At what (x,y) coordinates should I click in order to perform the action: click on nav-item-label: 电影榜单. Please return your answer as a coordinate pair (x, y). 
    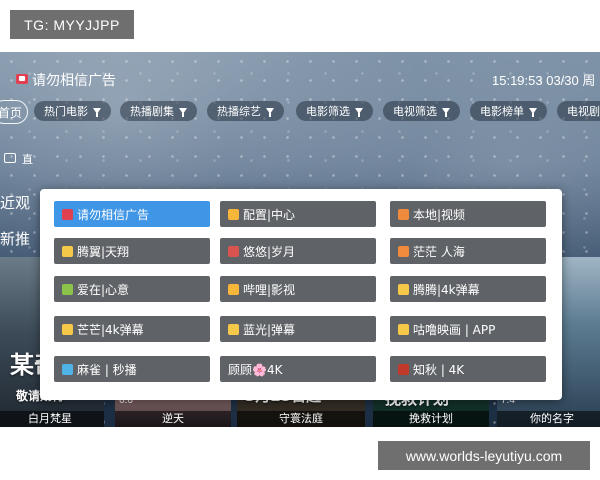
    Looking at the image, I should click on (502, 111).